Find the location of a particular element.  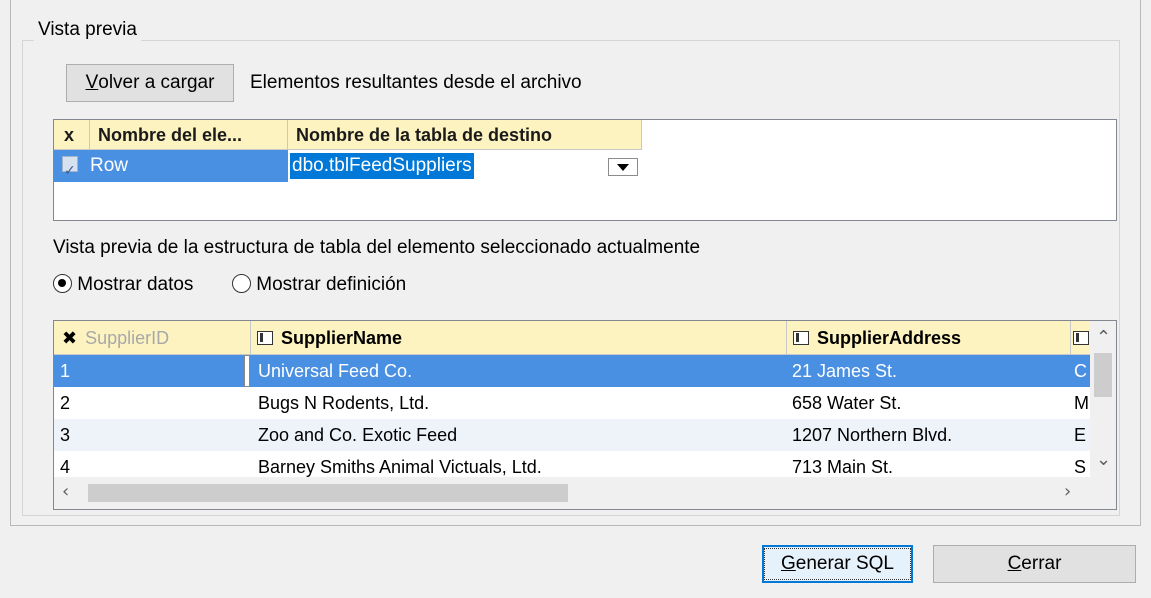

header-check: x is located at coordinates (72, 135).